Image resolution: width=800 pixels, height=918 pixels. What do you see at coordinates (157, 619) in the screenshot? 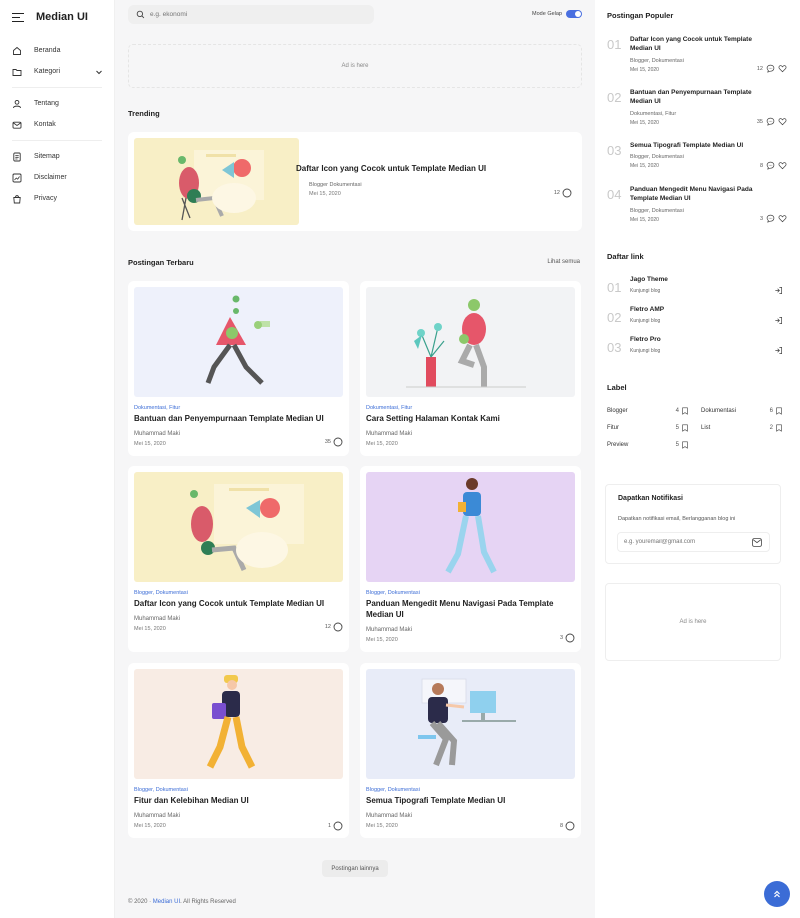
I see `post-author: Muhammad Maki` at bounding box center [157, 619].